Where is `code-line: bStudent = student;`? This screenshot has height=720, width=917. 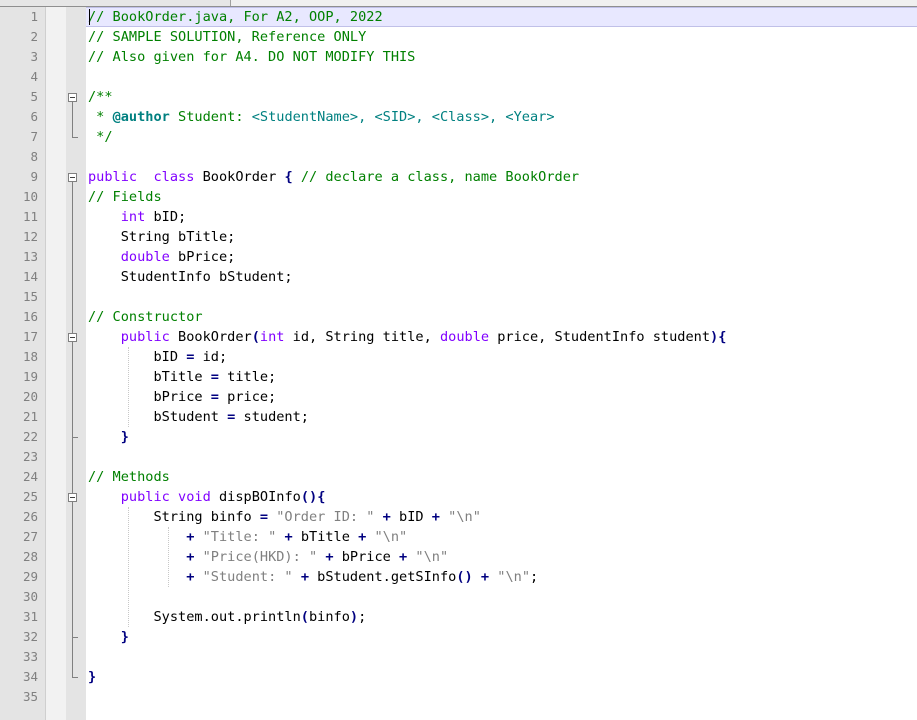 code-line: bStudent = student; is located at coordinates (198, 417).